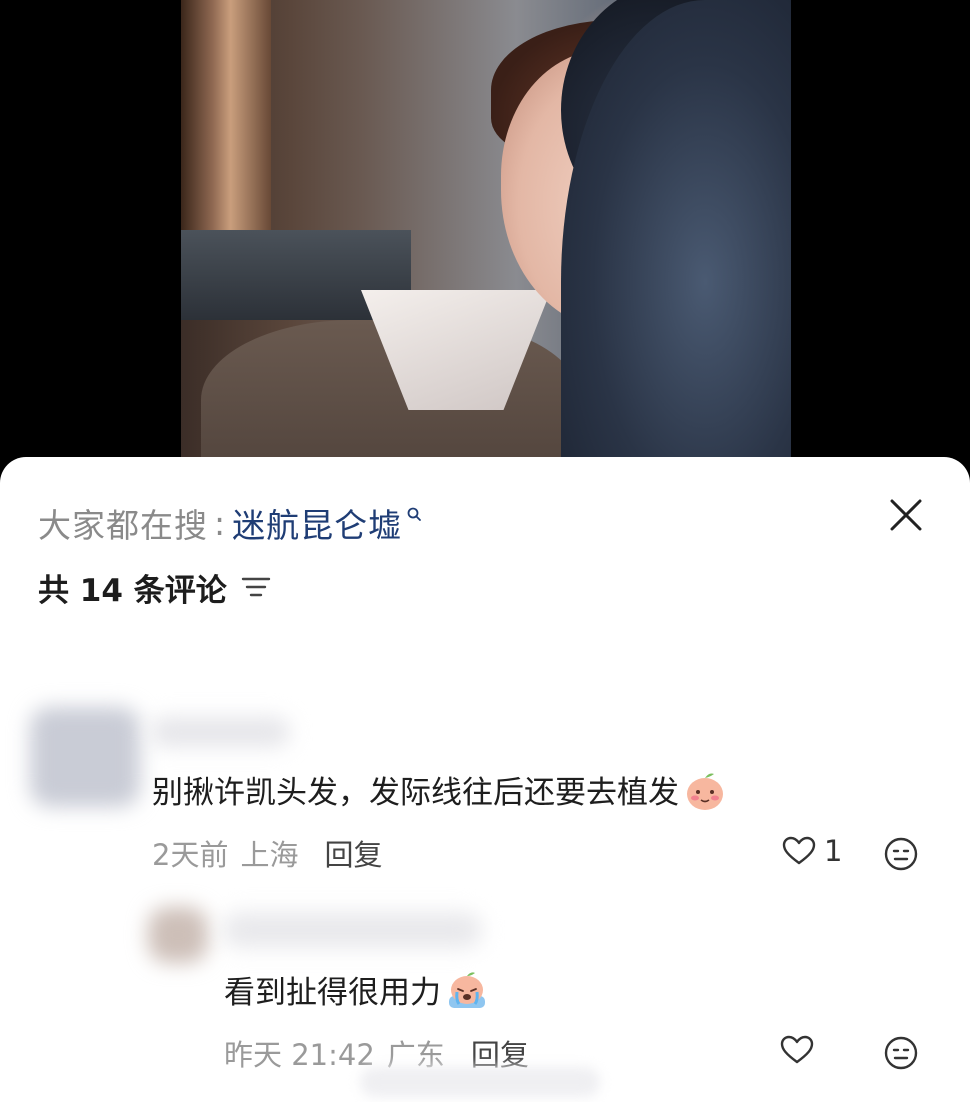 The height and width of the screenshot is (1102, 970). I want to click on reply-react-emoji-icon, so click(901, 1053).